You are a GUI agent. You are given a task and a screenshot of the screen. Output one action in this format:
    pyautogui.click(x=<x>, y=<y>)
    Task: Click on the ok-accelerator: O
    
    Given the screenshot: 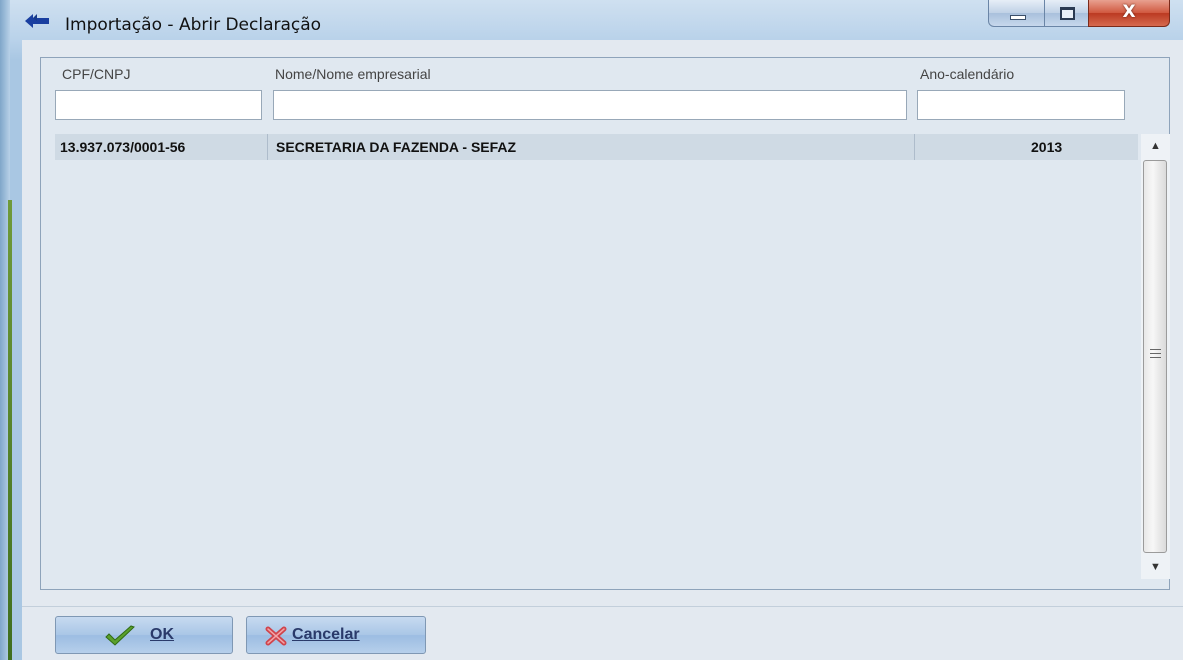 What is the action you would take?
    pyautogui.click(x=156, y=634)
    